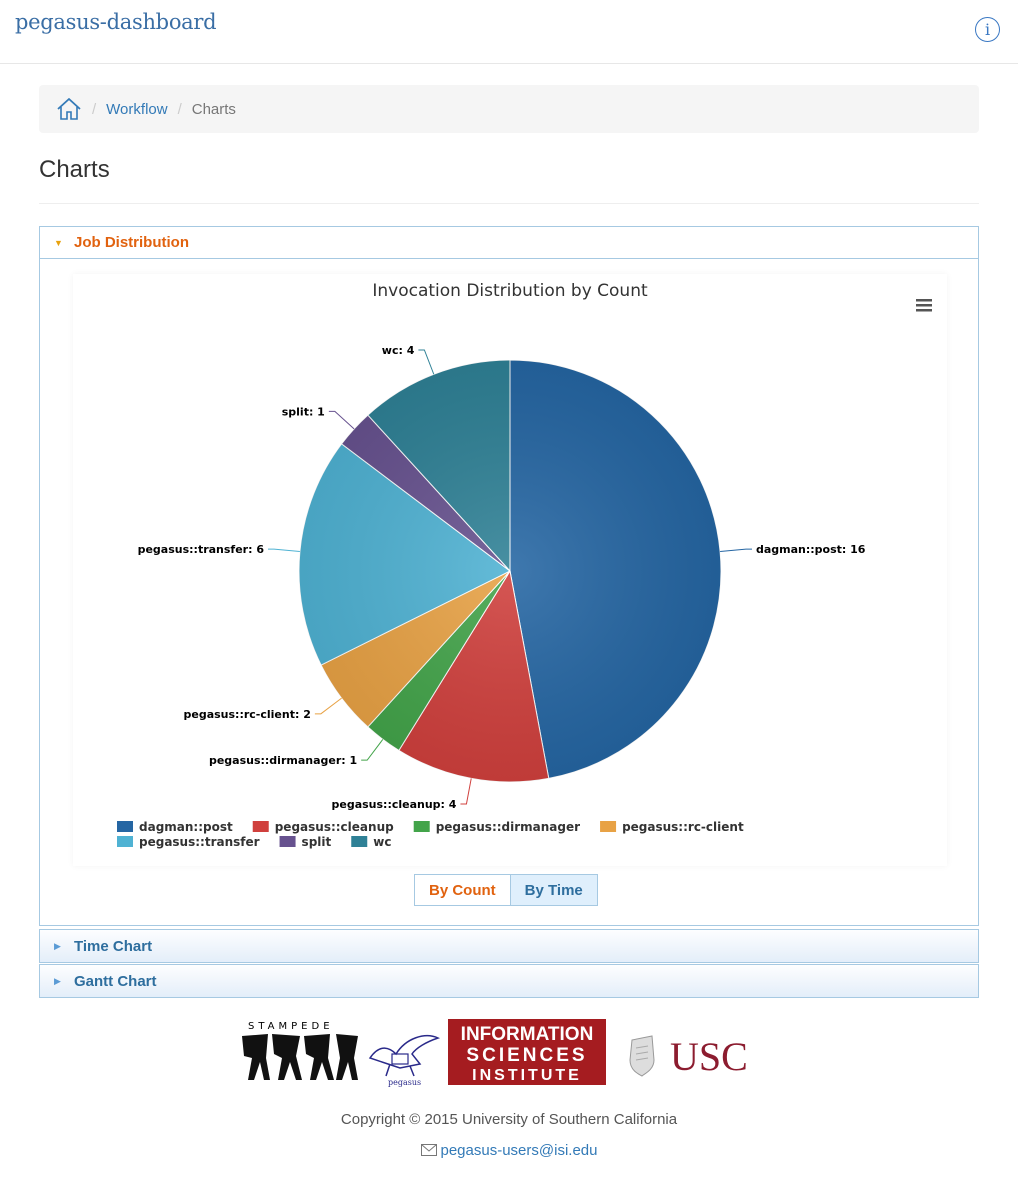  Describe the element at coordinates (811, 549) in the screenshot. I see `data-label: dagman::post: 16` at that location.